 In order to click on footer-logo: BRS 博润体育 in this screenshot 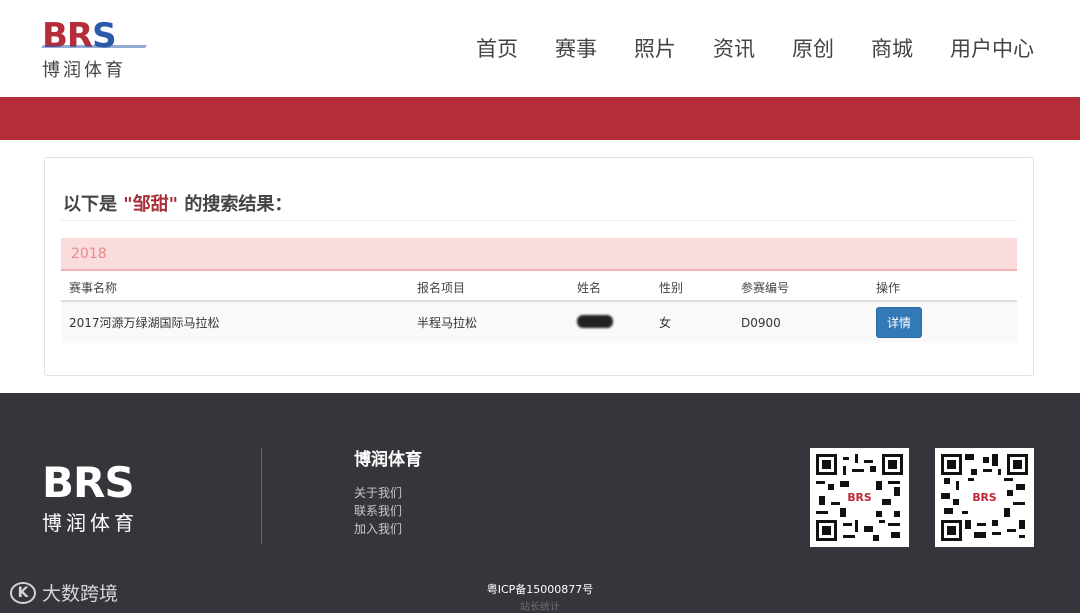, I will do `click(90, 498)`.